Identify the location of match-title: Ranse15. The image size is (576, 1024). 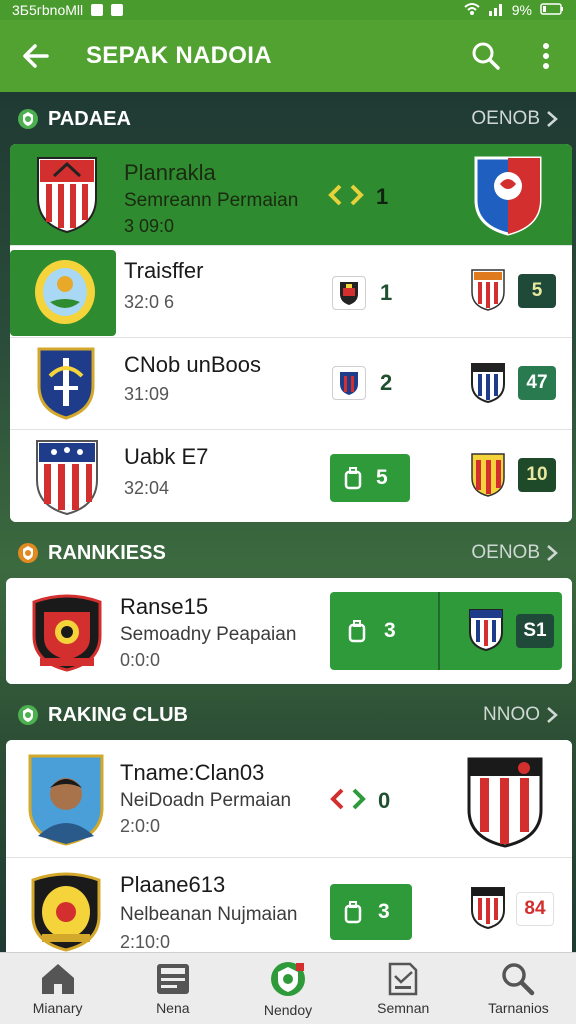
(164, 606).